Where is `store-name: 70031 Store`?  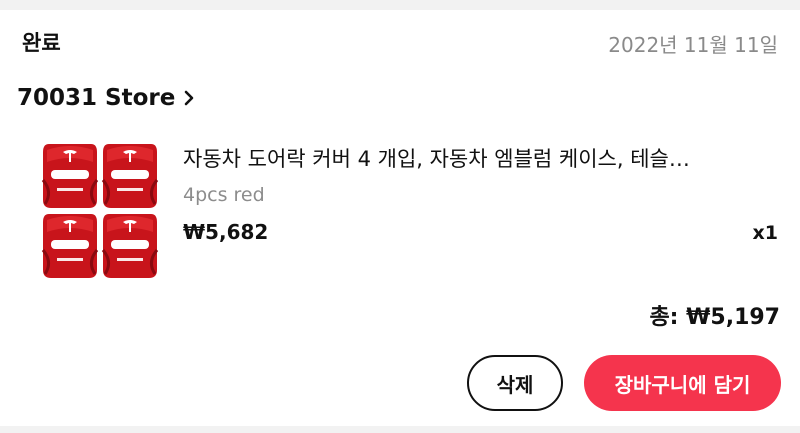 store-name: 70031 Store is located at coordinates (96, 98).